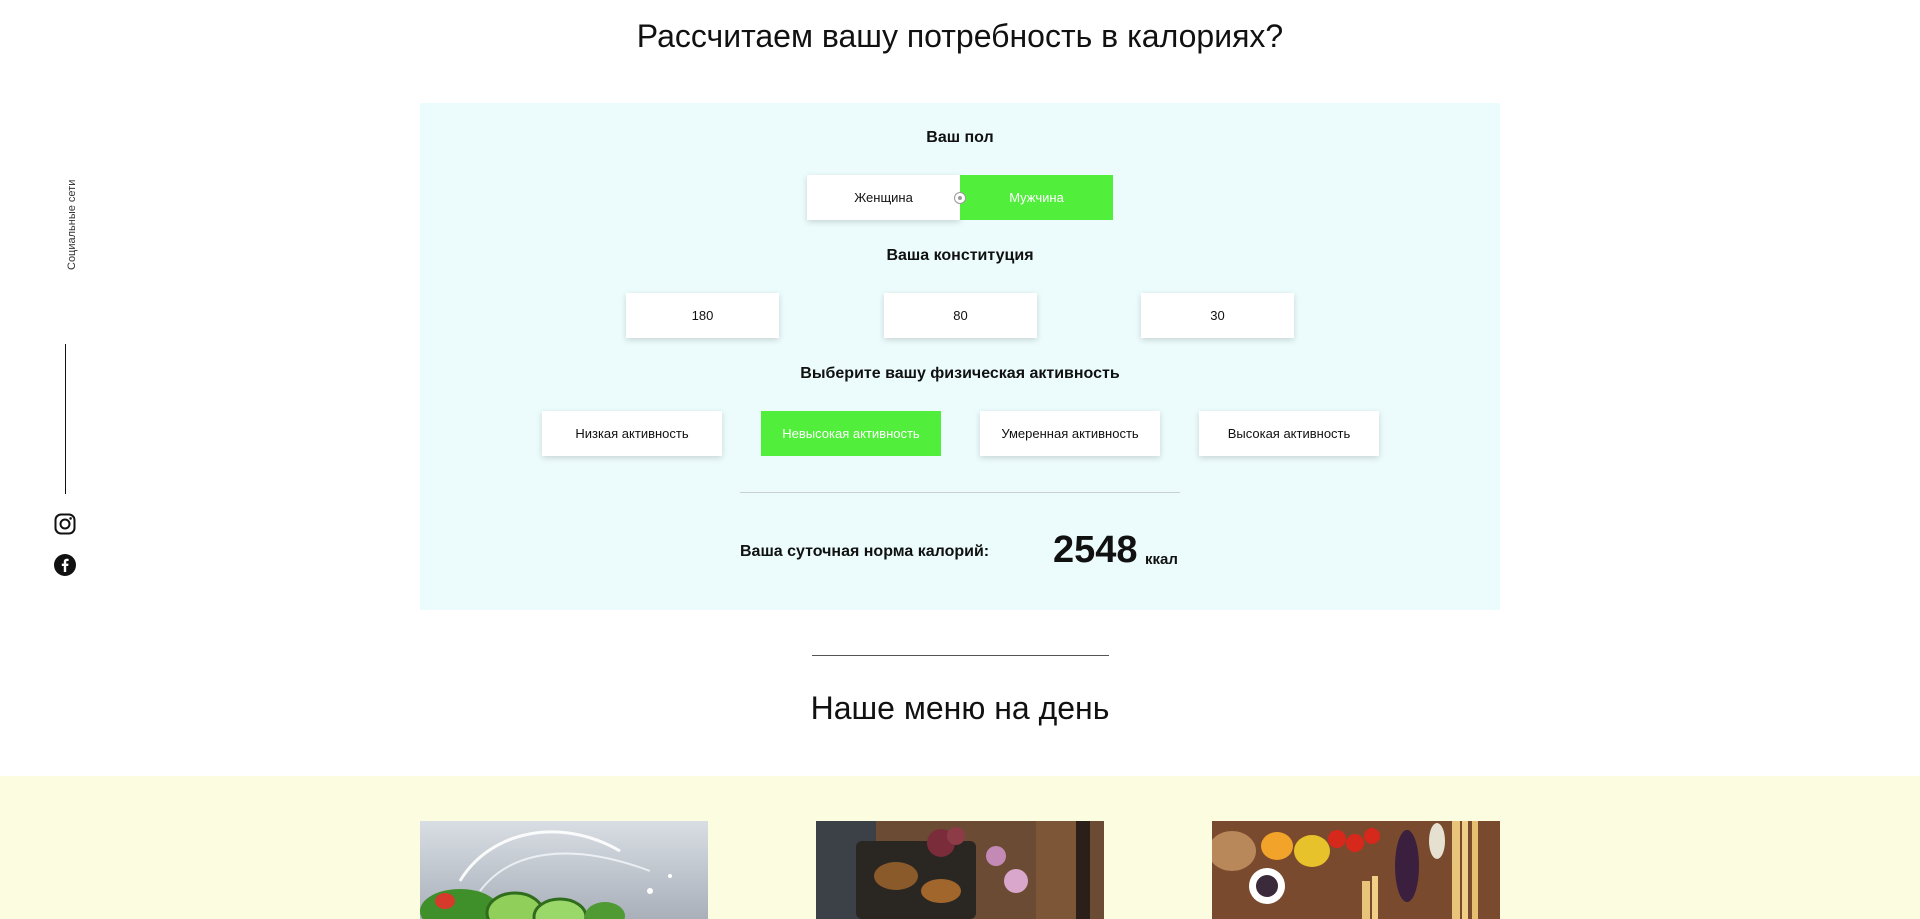 This screenshot has width=1920, height=919. I want to click on salad-image, so click(564, 870).